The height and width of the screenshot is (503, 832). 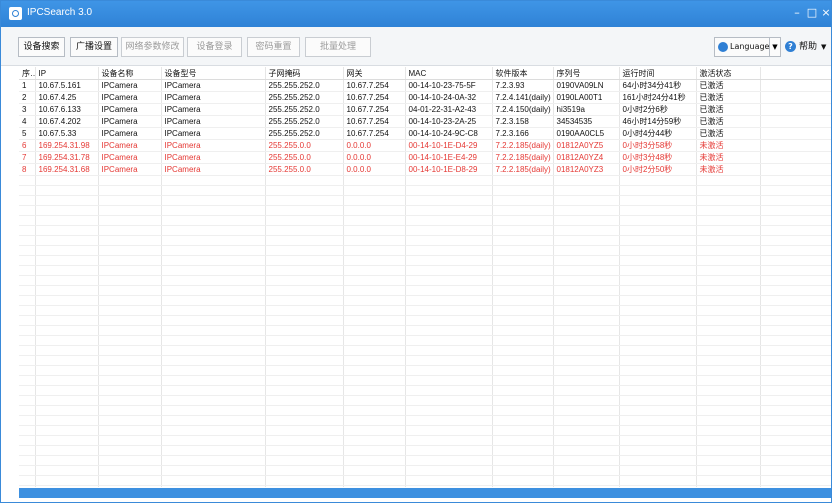 What do you see at coordinates (304, 73) in the screenshot?
I see `header-subnet-mask: 子网掩码` at bounding box center [304, 73].